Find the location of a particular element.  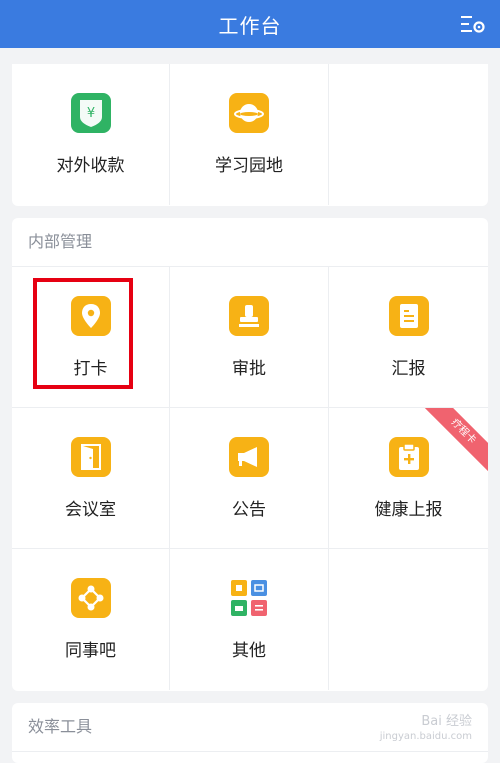

app-tile-label: 同事吧 is located at coordinates (90, 651).